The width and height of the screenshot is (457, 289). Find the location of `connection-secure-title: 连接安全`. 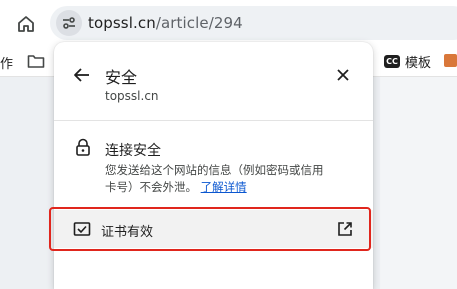

connection-secure-title: 连接安全 is located at coordinates (133, 151).